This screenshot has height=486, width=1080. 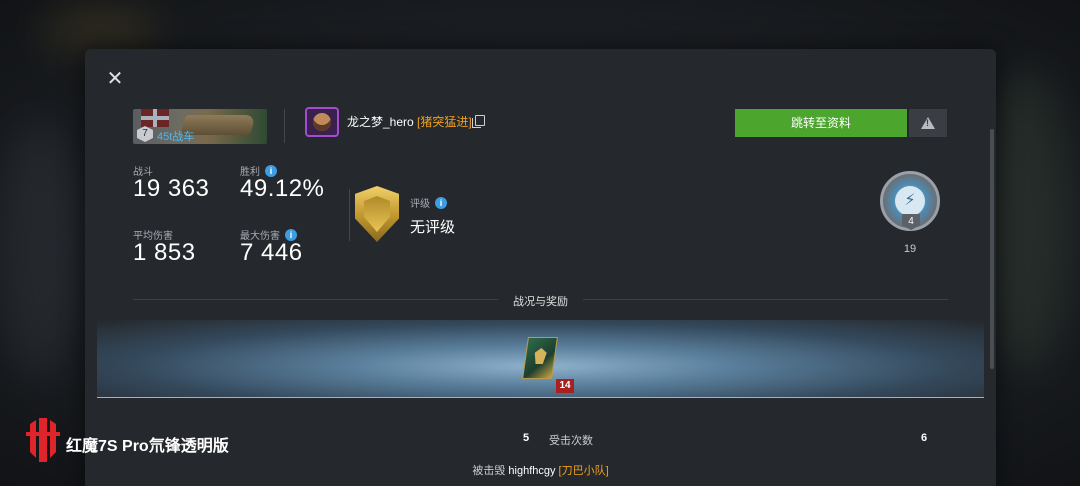 I want to click on rating-label: 评级 i, so click(x=428, y=202).